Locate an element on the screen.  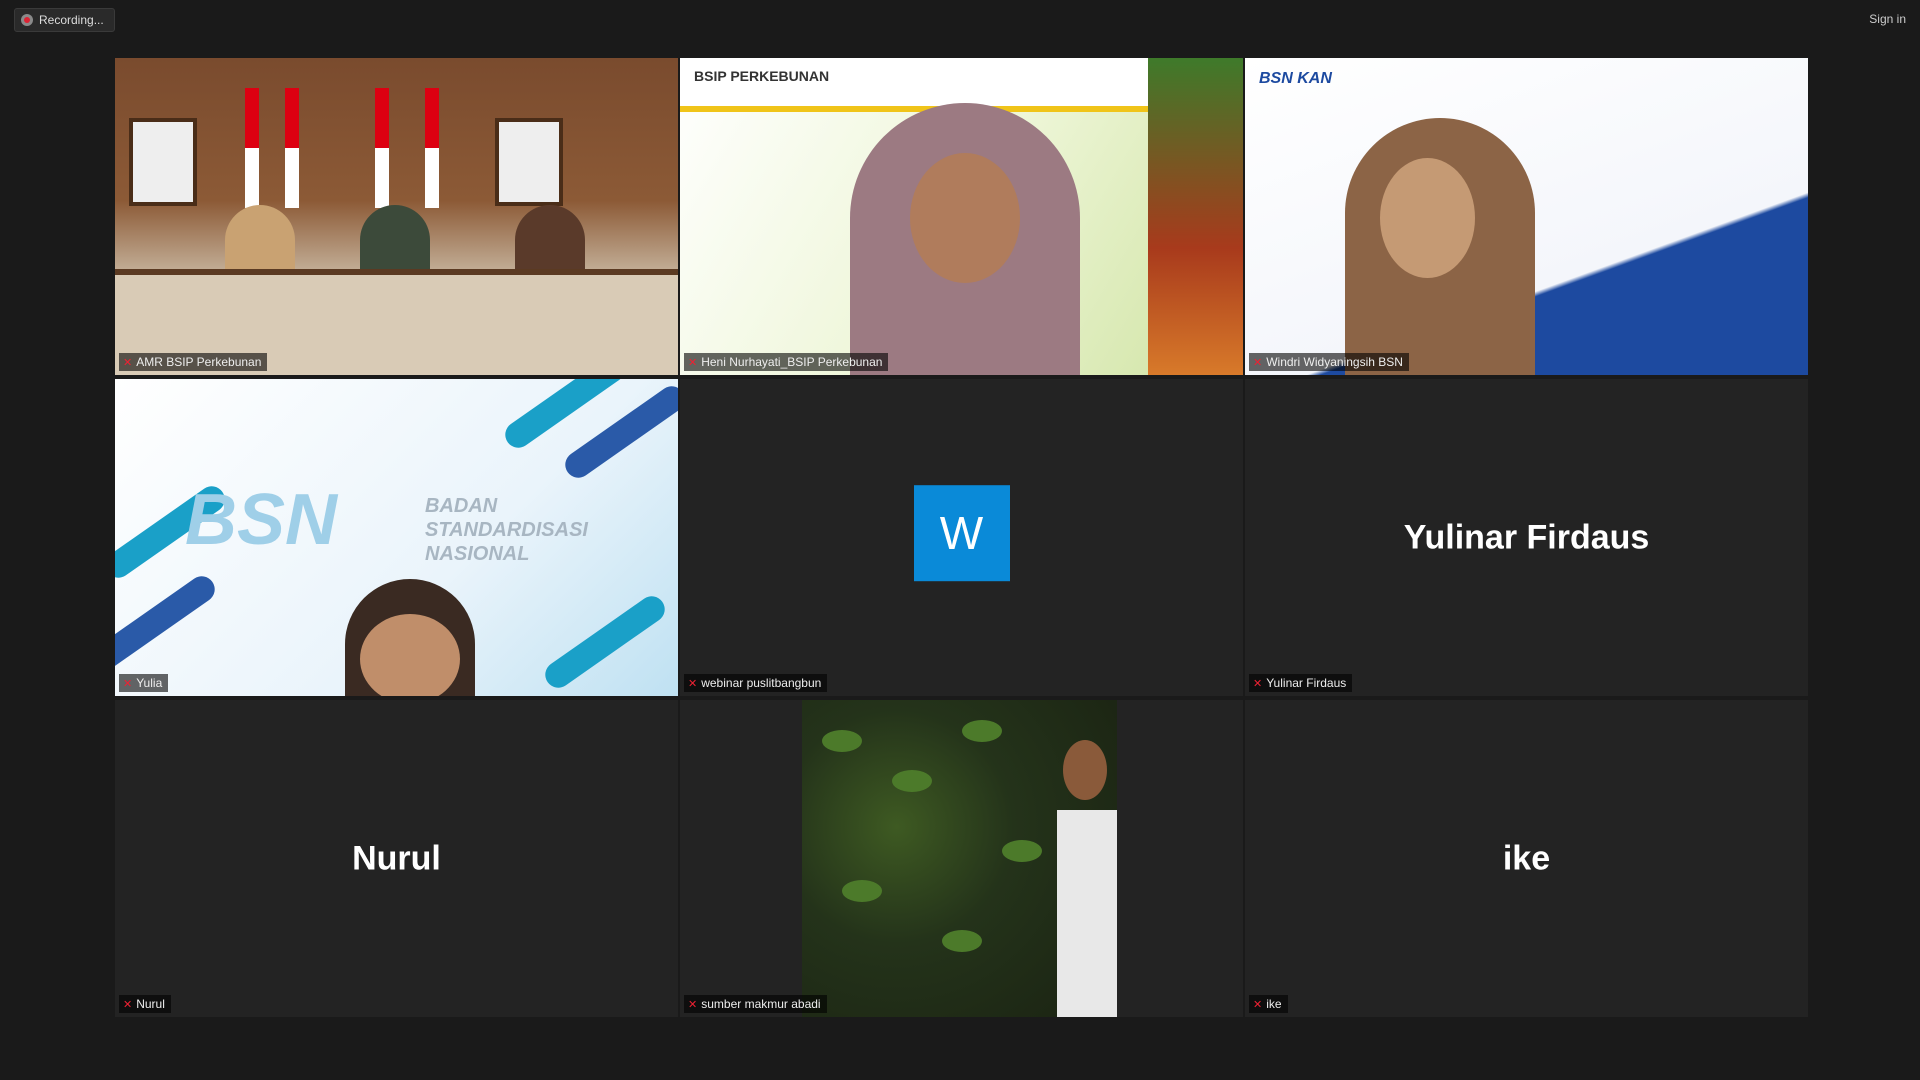
participant-video: BSN KAN is located at coordinates (1526, 216).